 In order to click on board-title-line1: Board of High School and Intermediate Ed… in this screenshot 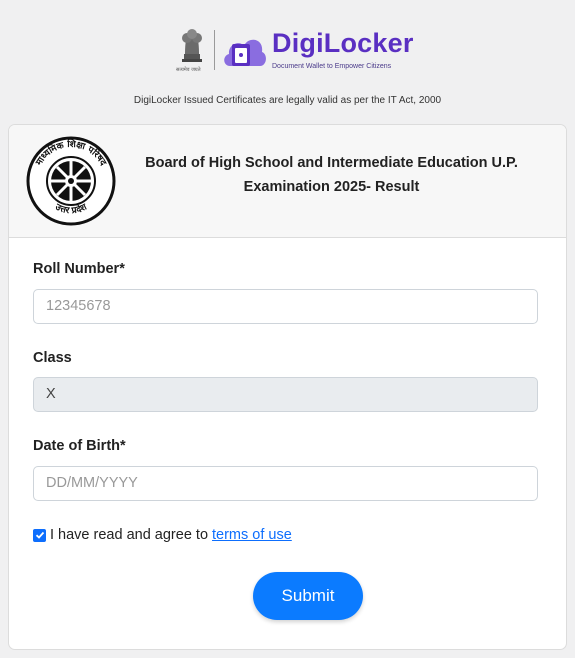, I will do `click(331, 163)`.